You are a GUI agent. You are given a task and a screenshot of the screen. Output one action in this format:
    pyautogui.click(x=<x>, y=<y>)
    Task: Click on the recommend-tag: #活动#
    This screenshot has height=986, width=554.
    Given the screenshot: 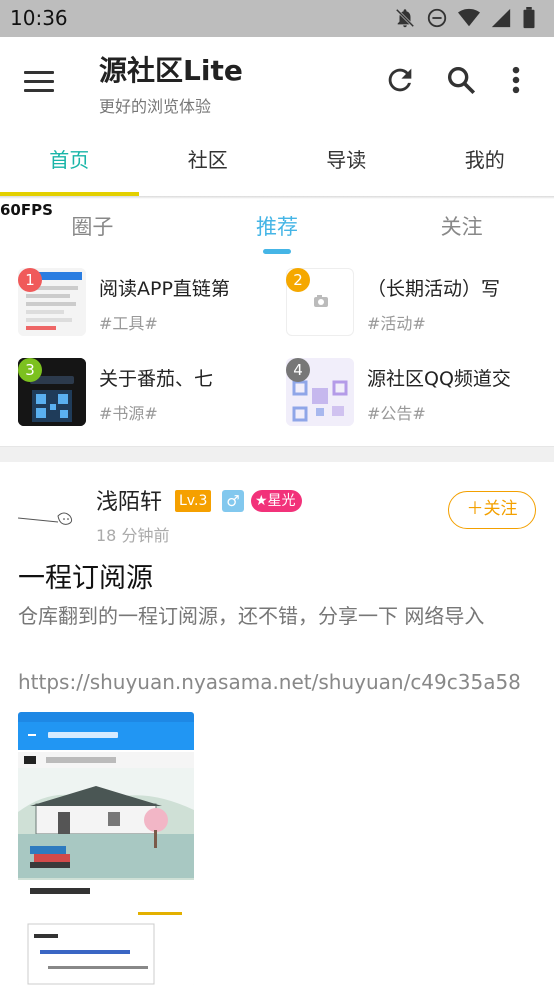 What is the action you would take?
    pyautogui.click(x=396, y=323)
    